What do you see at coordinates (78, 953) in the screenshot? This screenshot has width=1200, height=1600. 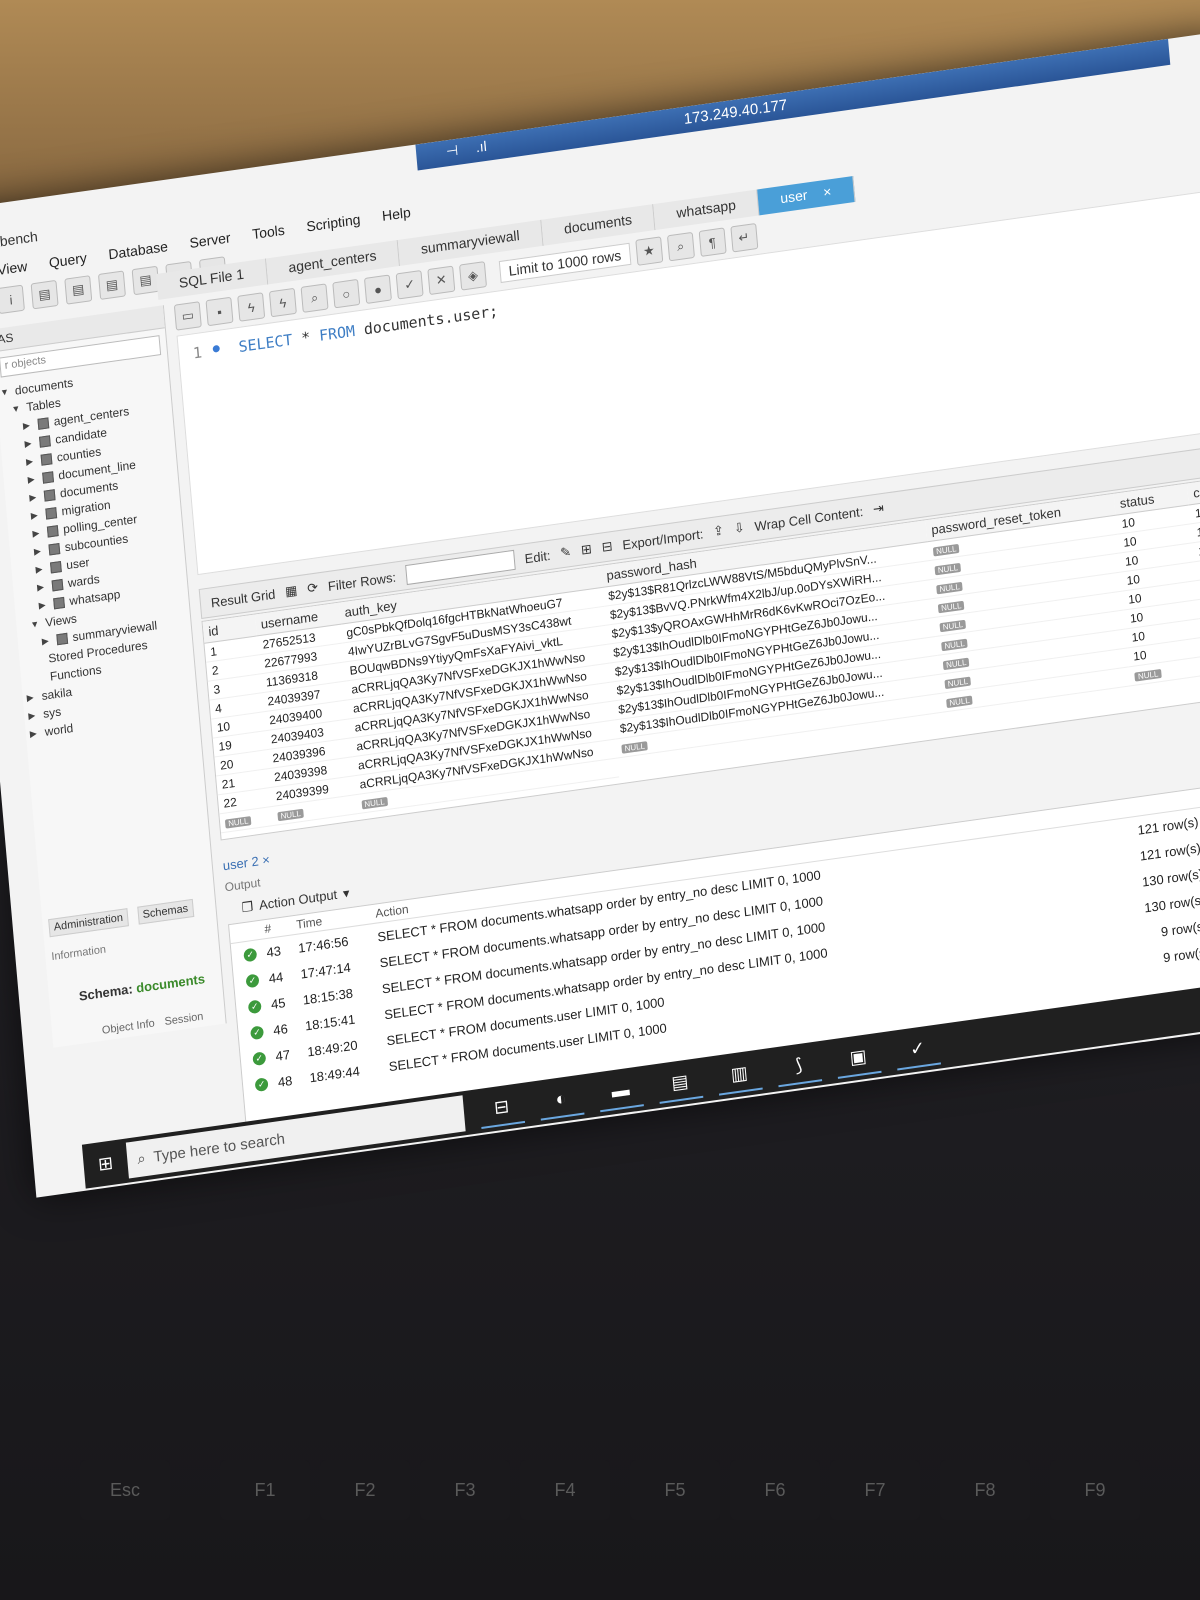 I see `information-header: Information` at bounding box center [78, 953].